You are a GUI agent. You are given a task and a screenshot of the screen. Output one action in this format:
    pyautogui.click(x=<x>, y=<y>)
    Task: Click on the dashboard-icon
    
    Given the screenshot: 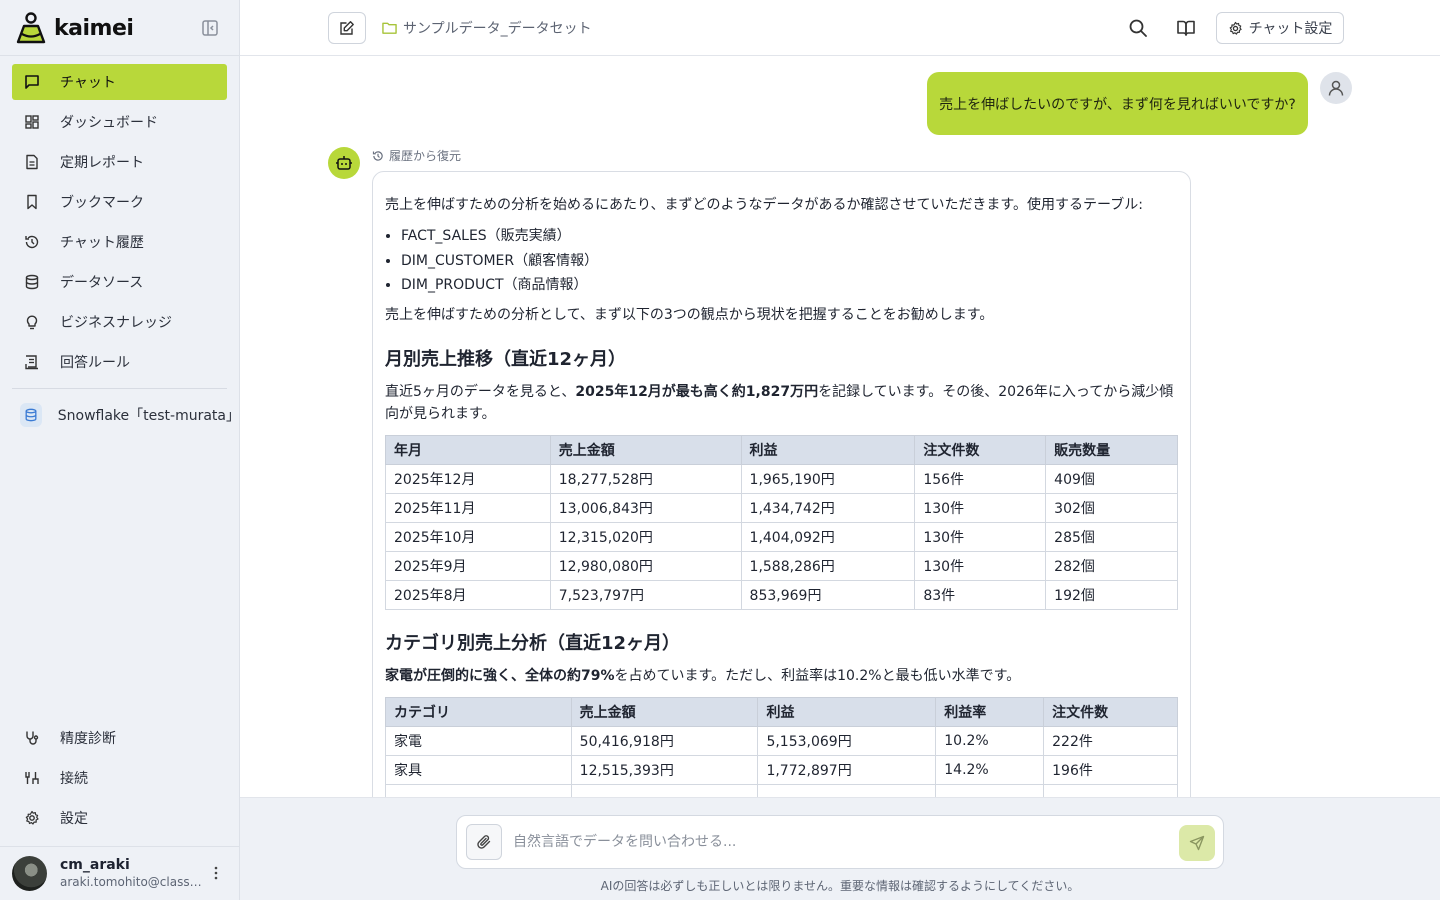 What is the action you would take?
    pyautogui.click(x=32, y=122)
    